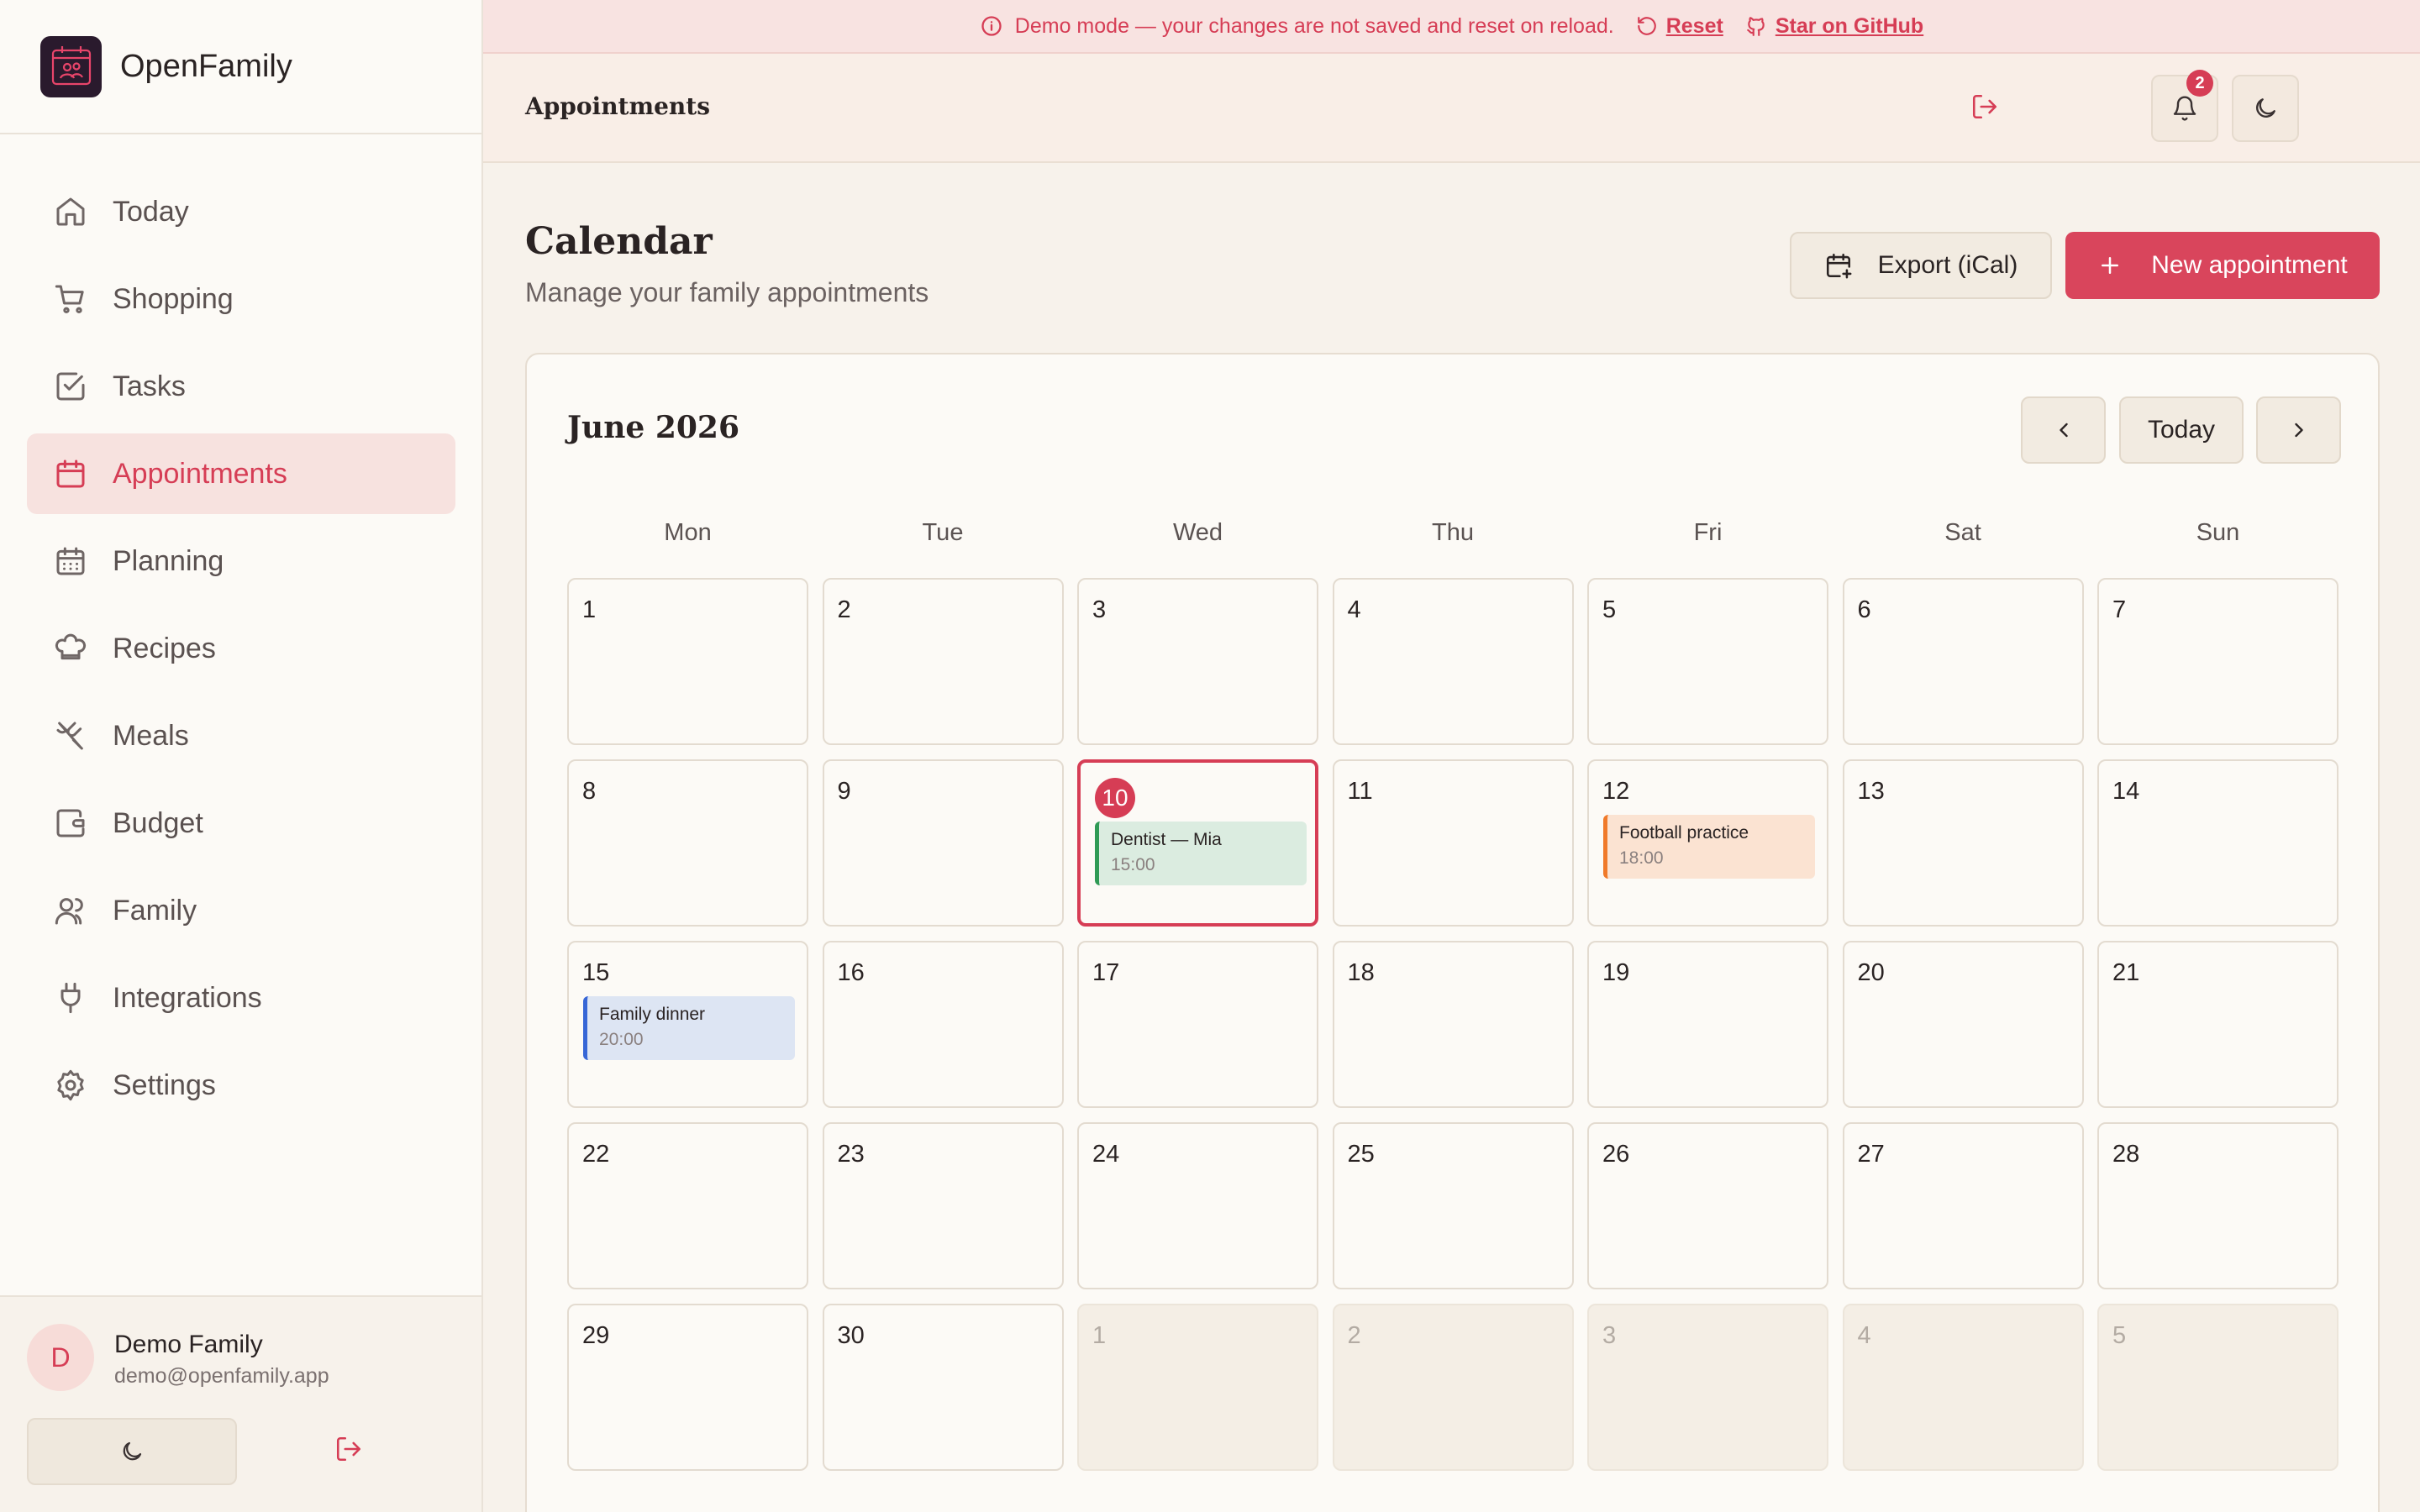 The height and width of the screenshot is (1512, 2420). What do you see at coordinates (241, 386) in the screenshot?
I see `sidebar-item-tasks: Tasks` at bounding box center [241, 386].